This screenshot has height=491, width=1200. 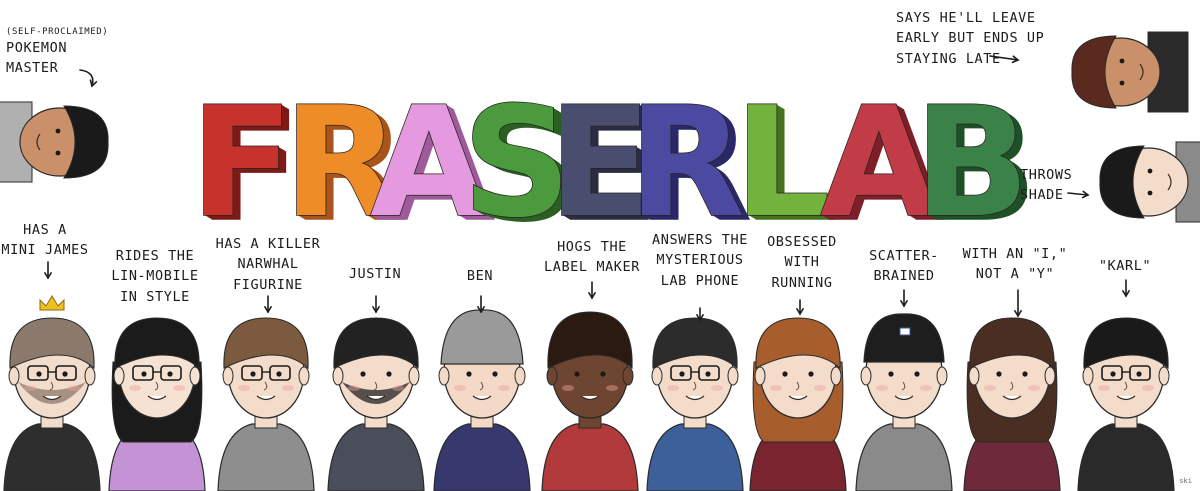 I want to click on caption-ben: BEN, so click(x=480, y=276).